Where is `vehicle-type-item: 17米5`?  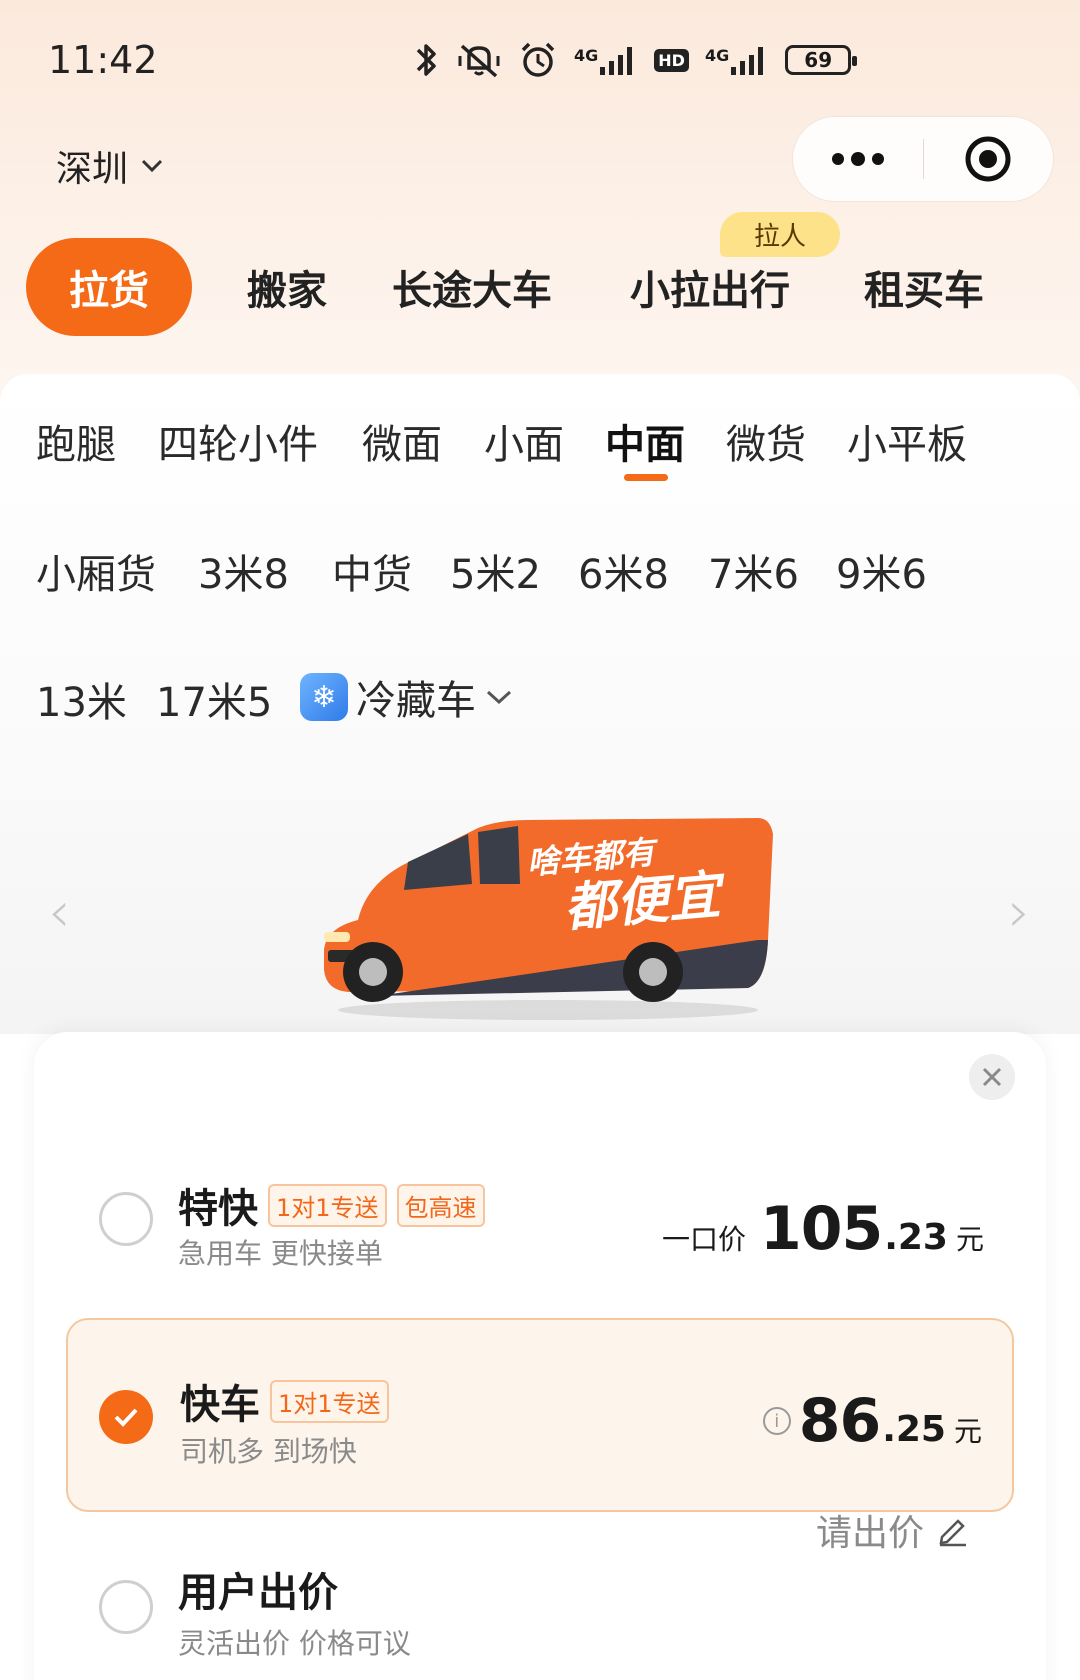
vehicle-type-item: 17米5 is located at coordinates (214, 699).